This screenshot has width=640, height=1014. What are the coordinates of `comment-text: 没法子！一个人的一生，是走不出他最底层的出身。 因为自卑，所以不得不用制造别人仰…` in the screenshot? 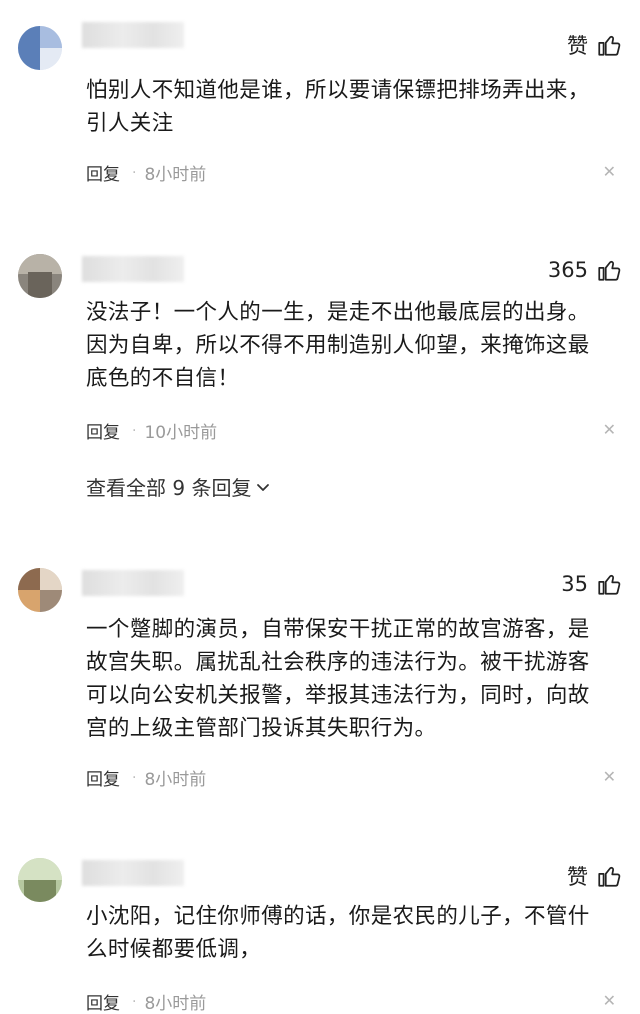 It's located at (351, 345).